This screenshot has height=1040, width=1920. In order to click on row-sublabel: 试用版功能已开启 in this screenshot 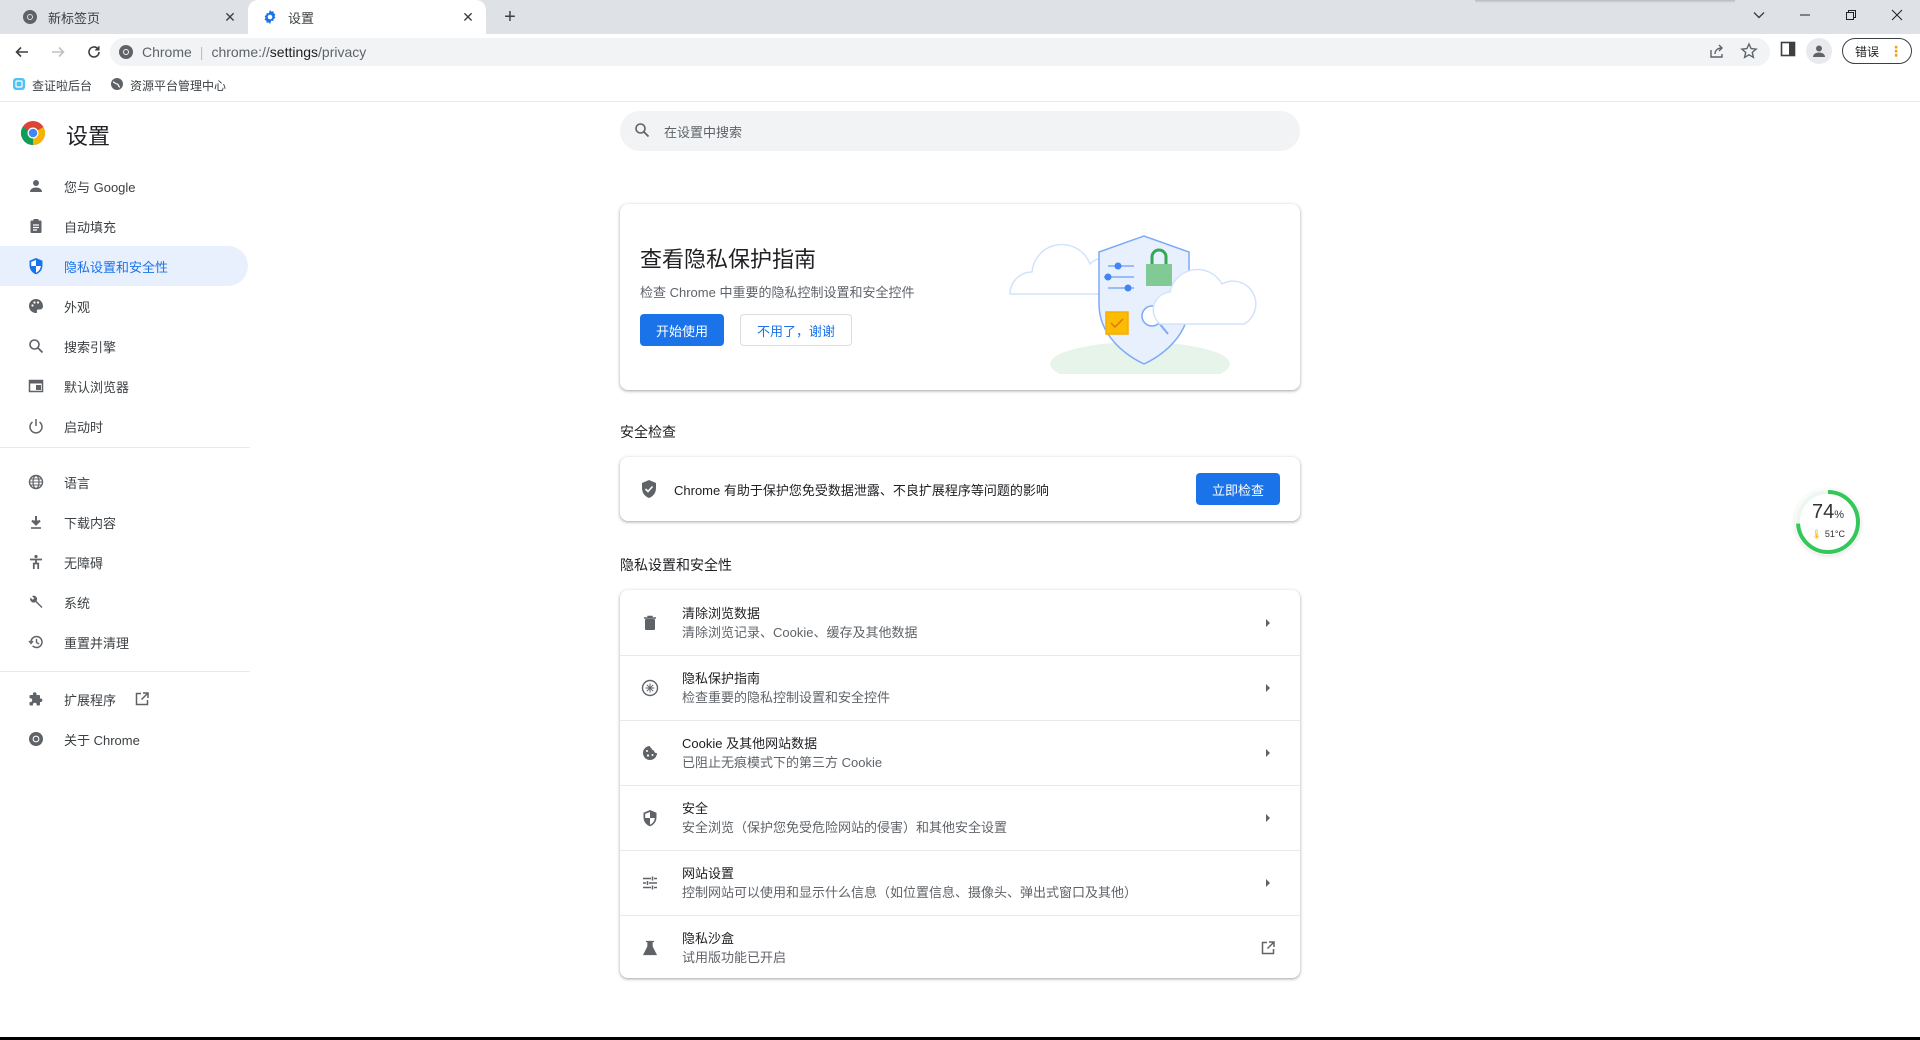, I will do `click(734, 957)`.